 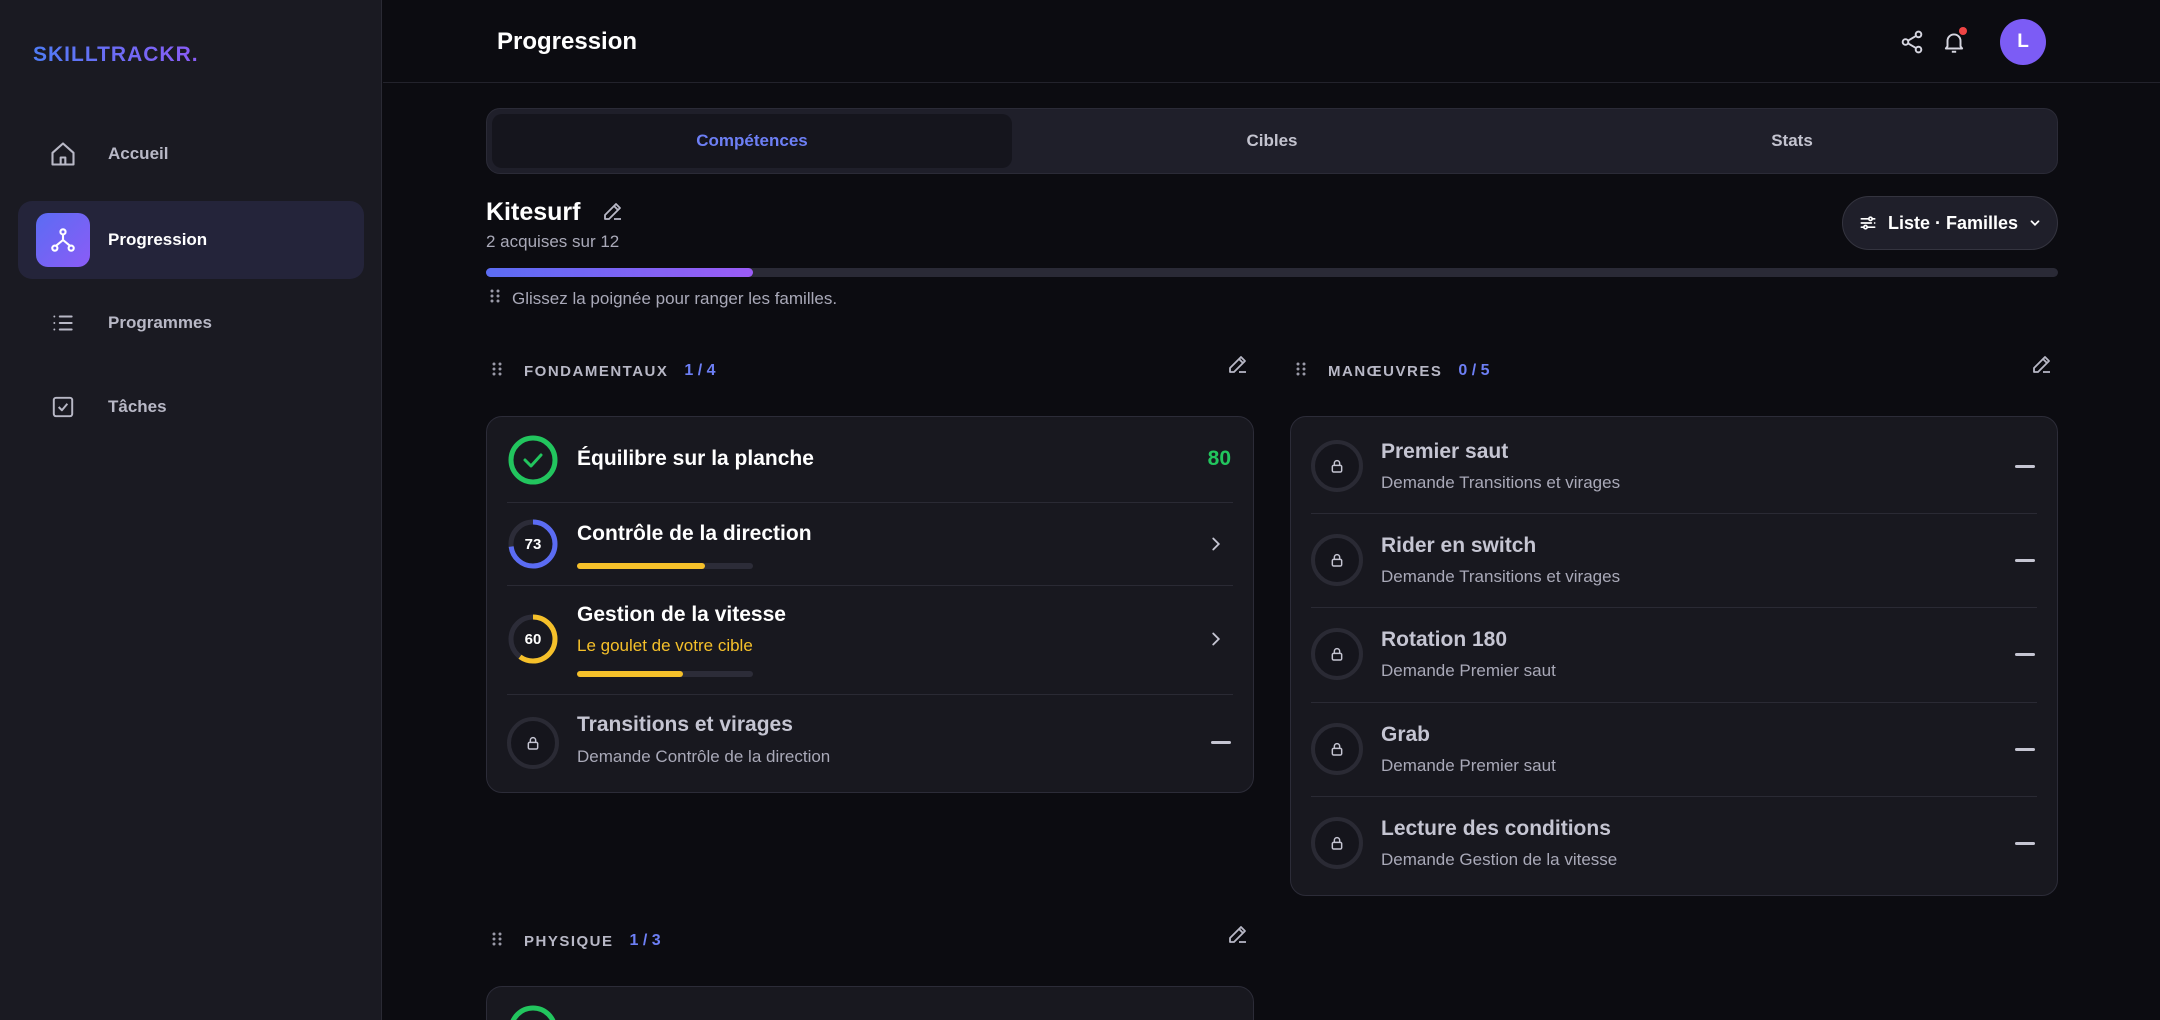 What do you see at coordinates (495, 298) in the screenshot?
I see `grip-icon` at bounding box center [495, 298].